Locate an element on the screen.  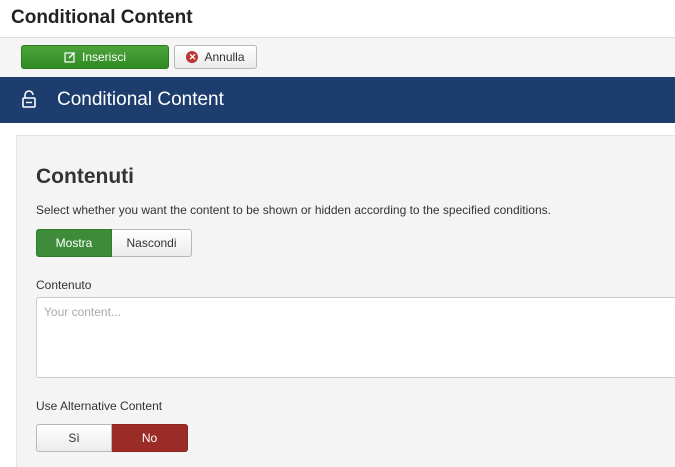
insert-button-label: Inserisci is located at coordinates (103, 57).